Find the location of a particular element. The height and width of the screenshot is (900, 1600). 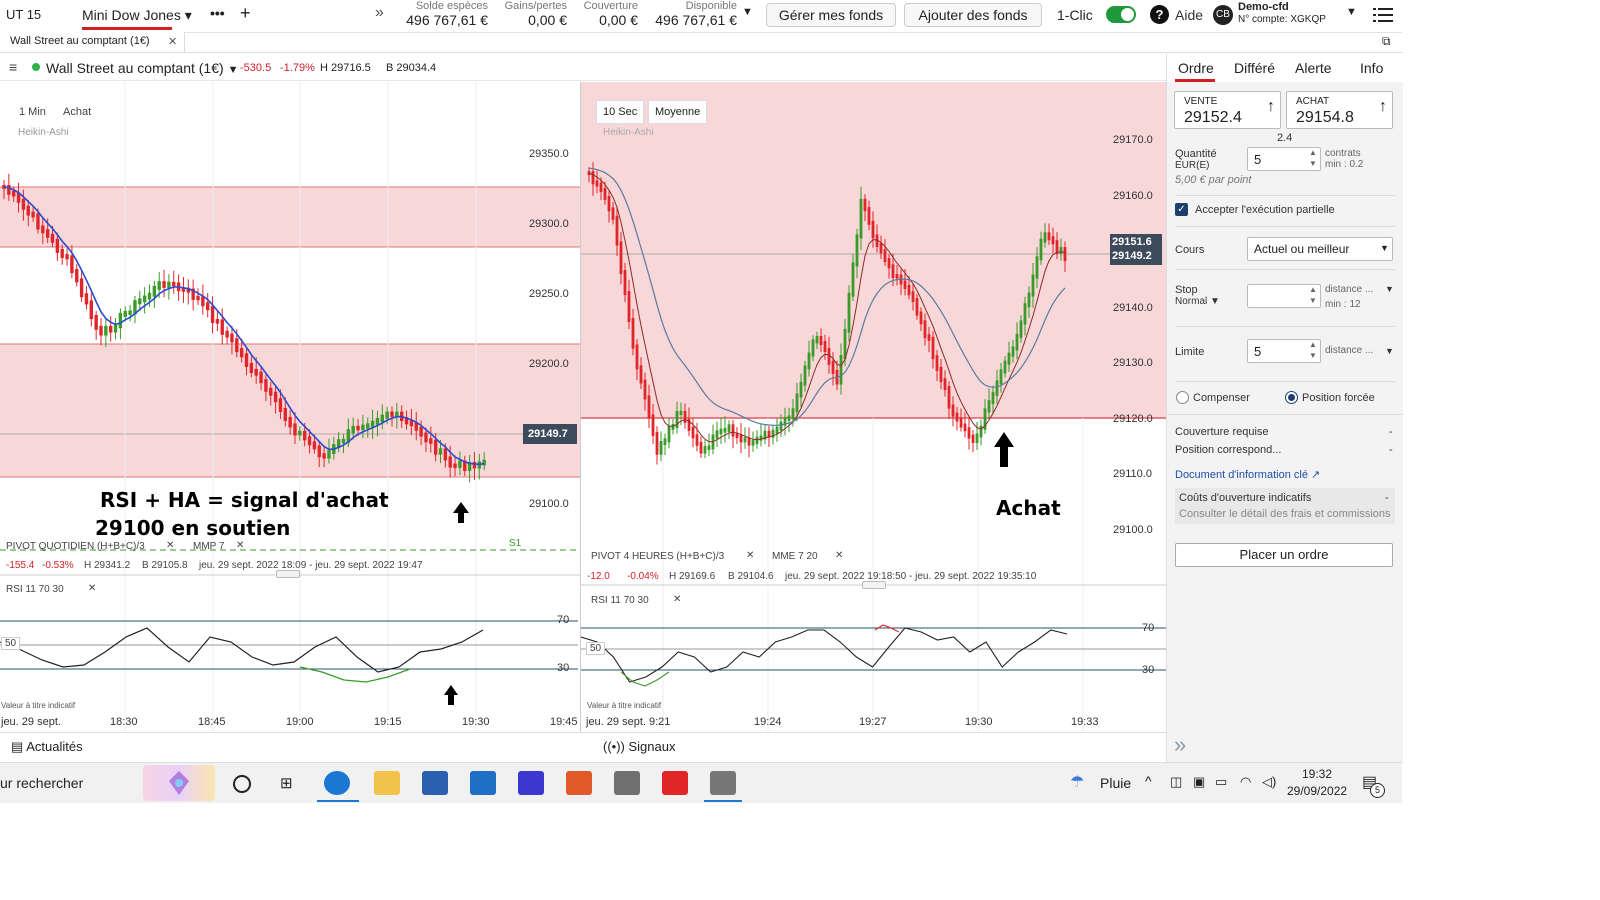

list-menu-icon is located at coordinates (1383, 17).